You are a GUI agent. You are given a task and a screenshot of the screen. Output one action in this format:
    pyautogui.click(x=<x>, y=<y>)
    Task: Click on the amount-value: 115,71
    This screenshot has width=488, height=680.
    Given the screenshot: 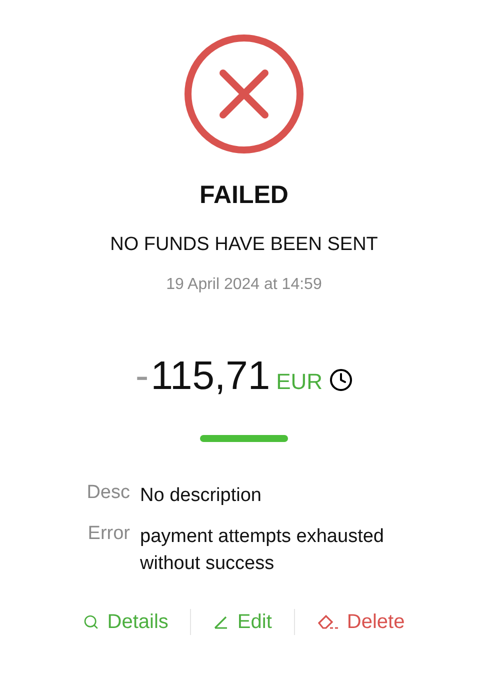 What is the action you would take?
    pyautogui.click(x=210, y=376)
    